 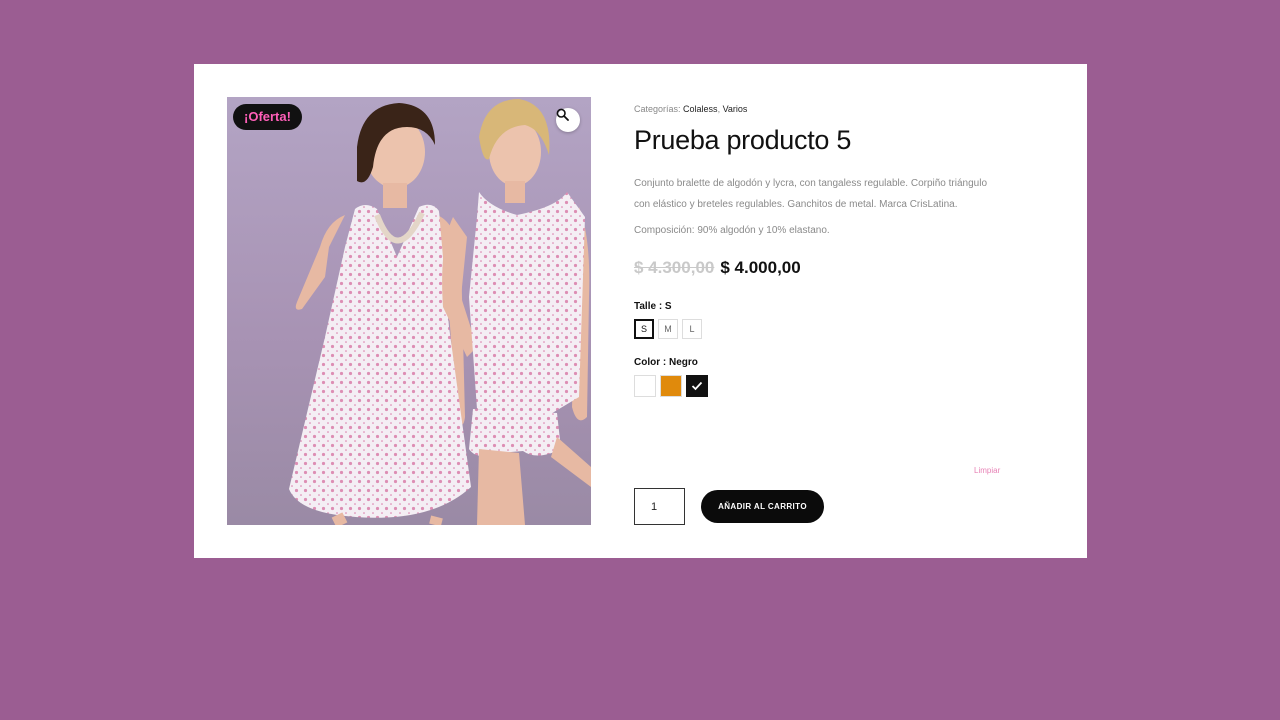 I want to click on sale-badge: ¡Oferta!, so click(x=267, y=117).